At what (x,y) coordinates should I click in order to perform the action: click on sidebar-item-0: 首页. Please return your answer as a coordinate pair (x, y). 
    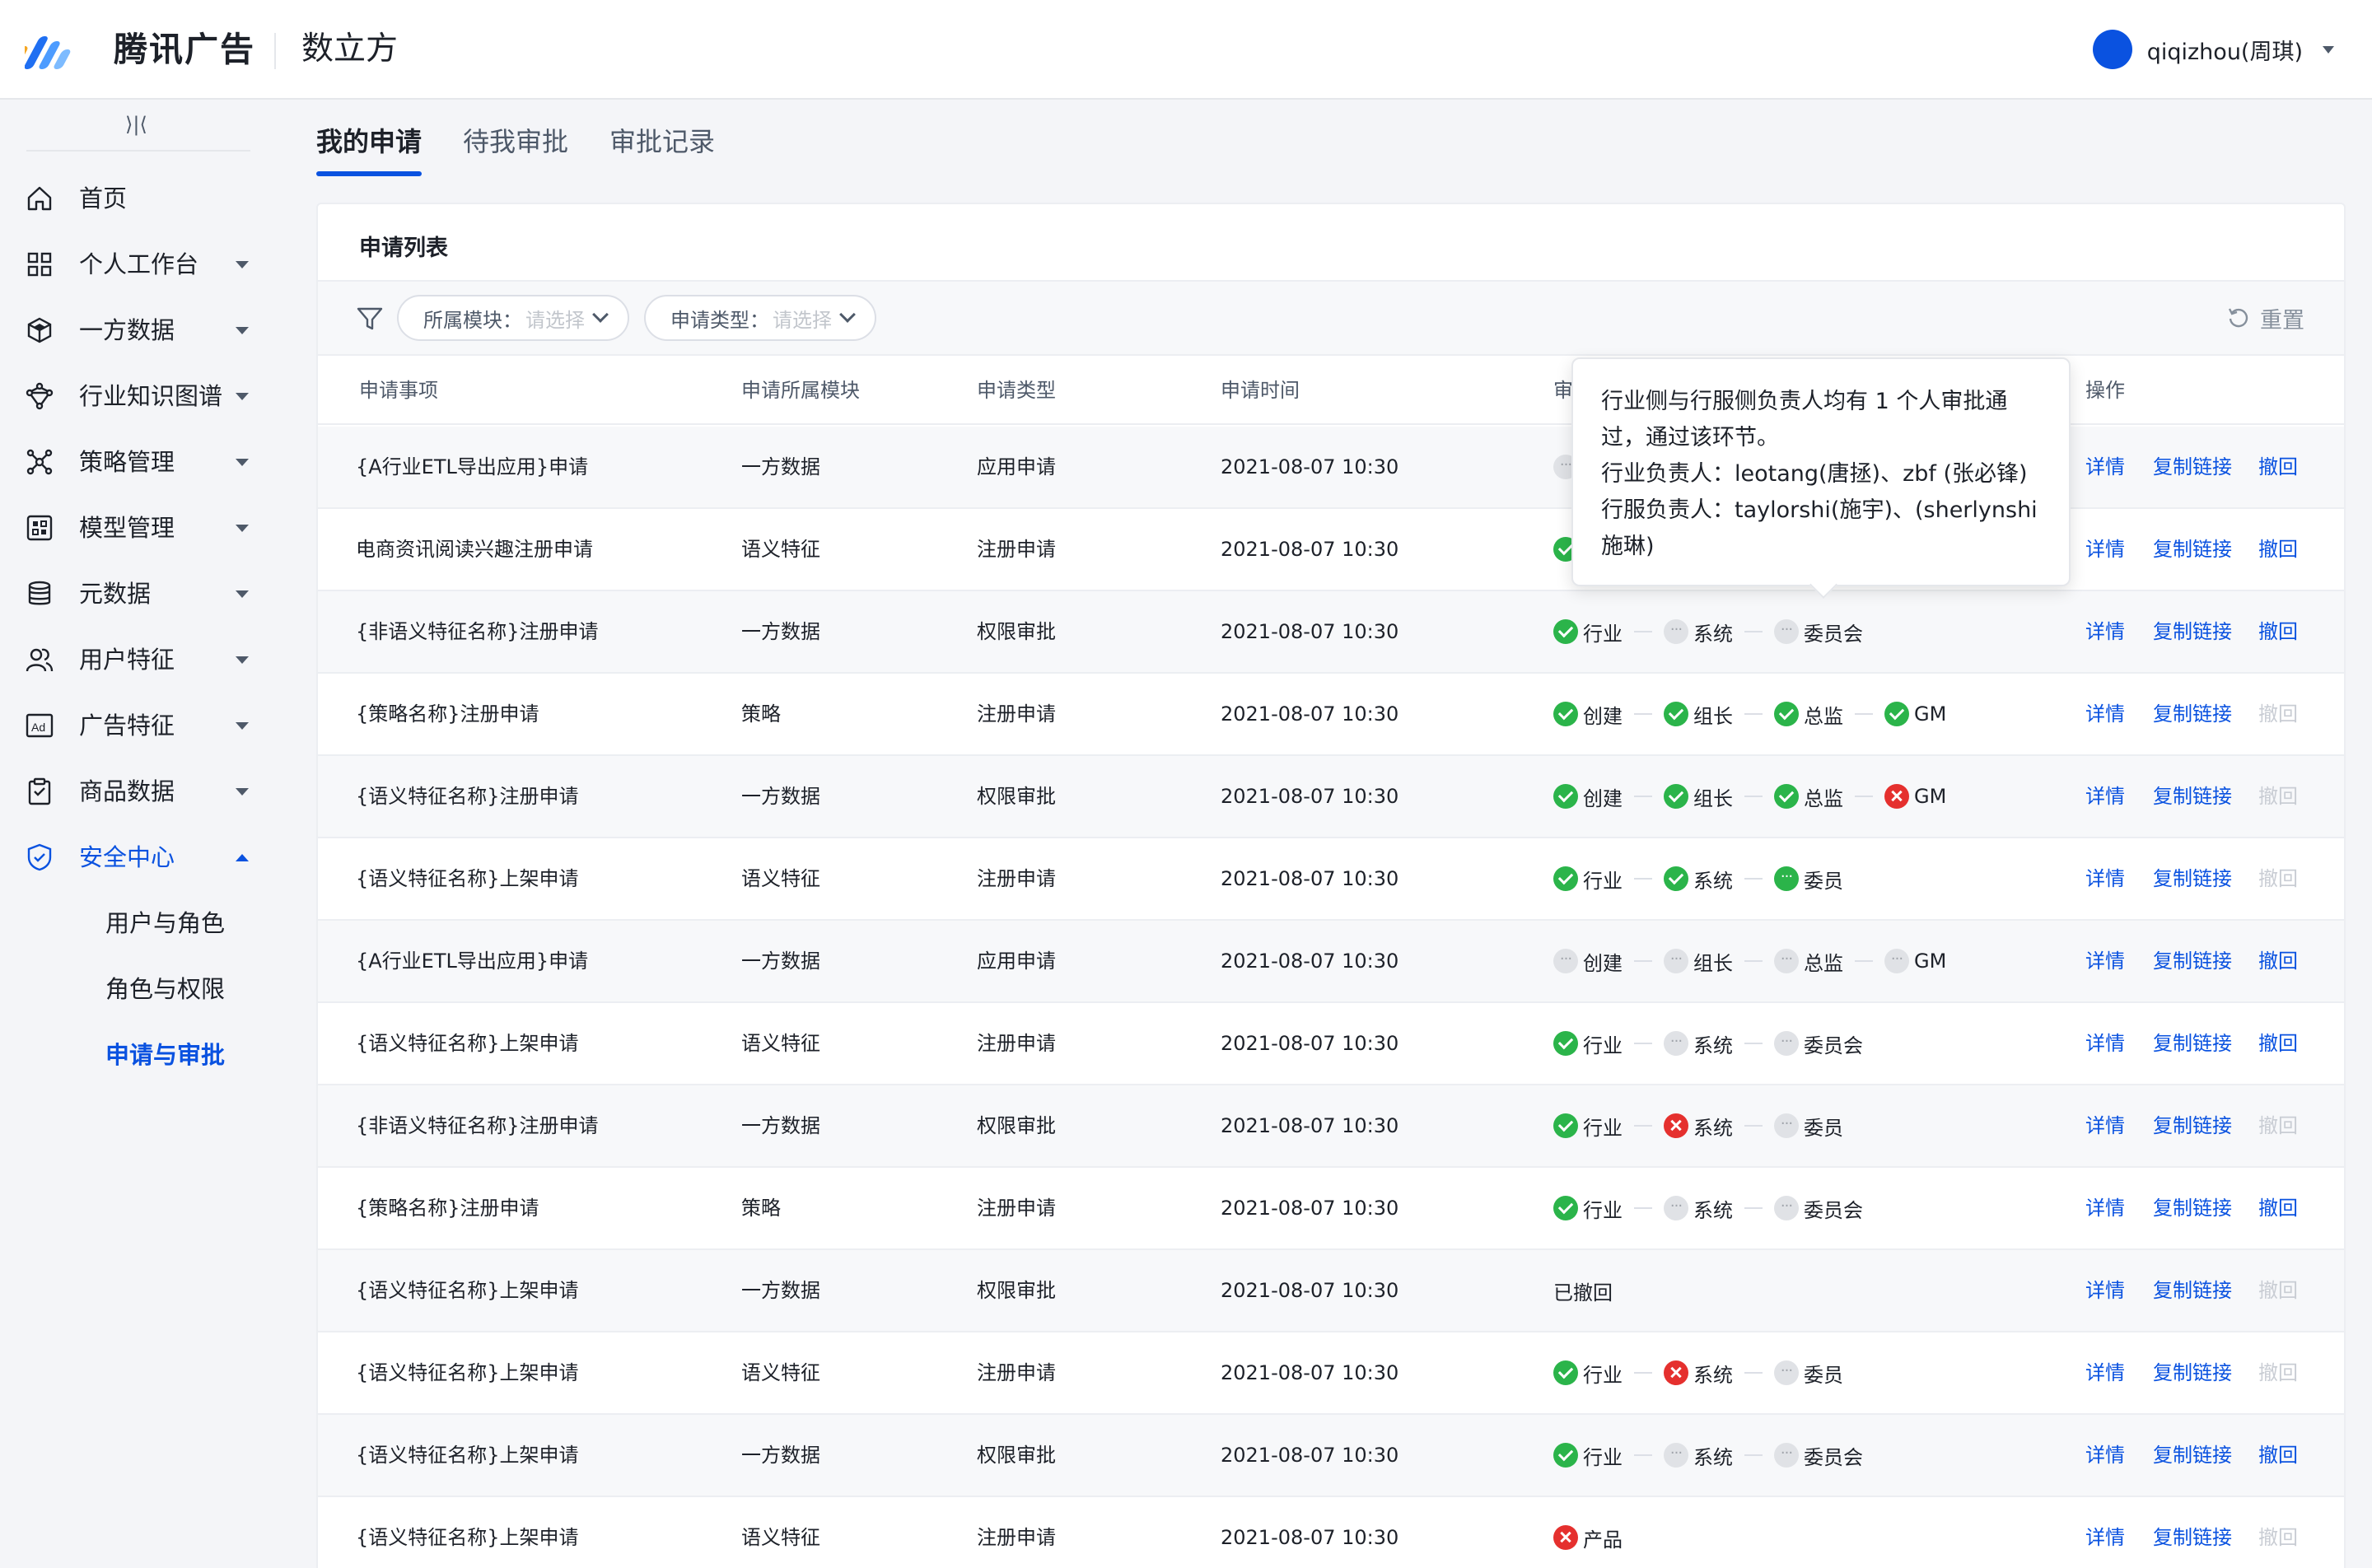
    Looking at the image, I should click on (138, 198).